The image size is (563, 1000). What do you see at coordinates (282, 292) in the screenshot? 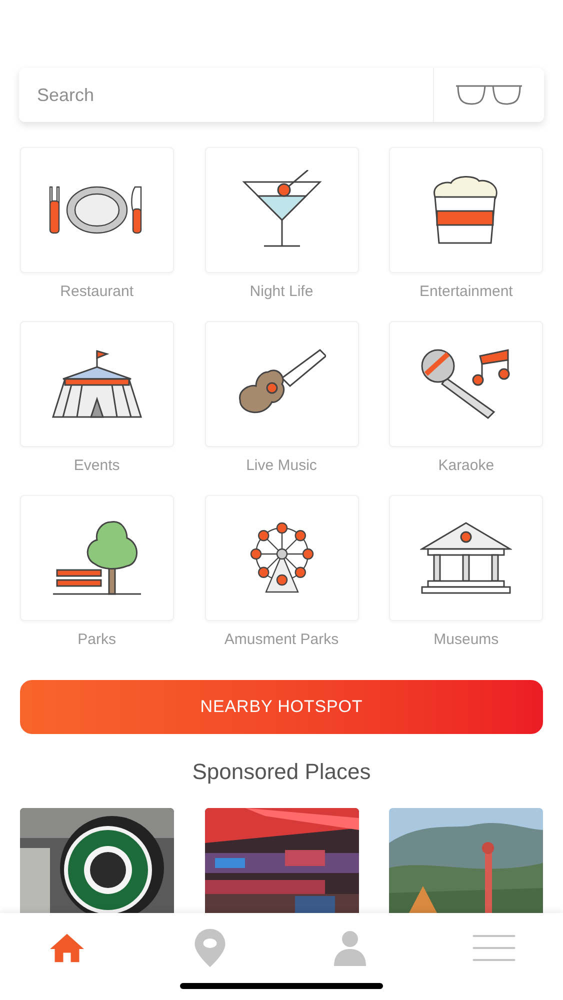
I see `category-label: Night Life` at bounding box center [282, 292].